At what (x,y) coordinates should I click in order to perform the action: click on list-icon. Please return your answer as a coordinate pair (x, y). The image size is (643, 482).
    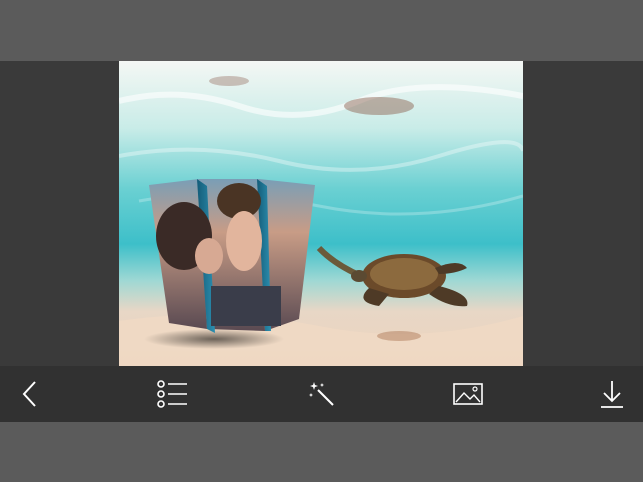
    Looking at the image, I should click on (172, 394).